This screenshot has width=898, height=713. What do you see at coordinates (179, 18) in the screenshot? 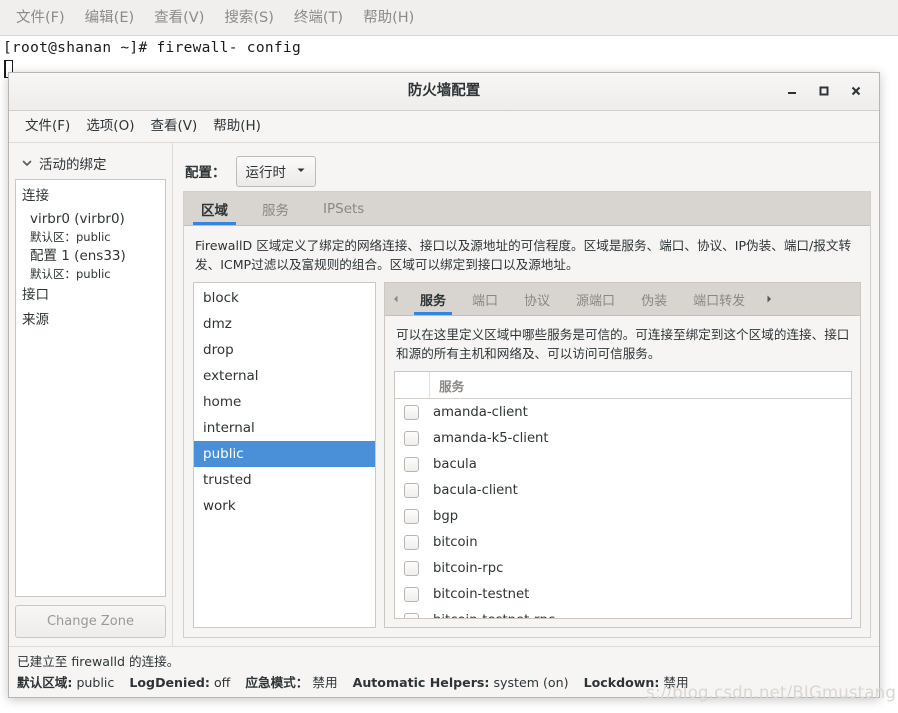
I see `terminal-menu-view: 查看(V)` at bounding box center [179, 18].